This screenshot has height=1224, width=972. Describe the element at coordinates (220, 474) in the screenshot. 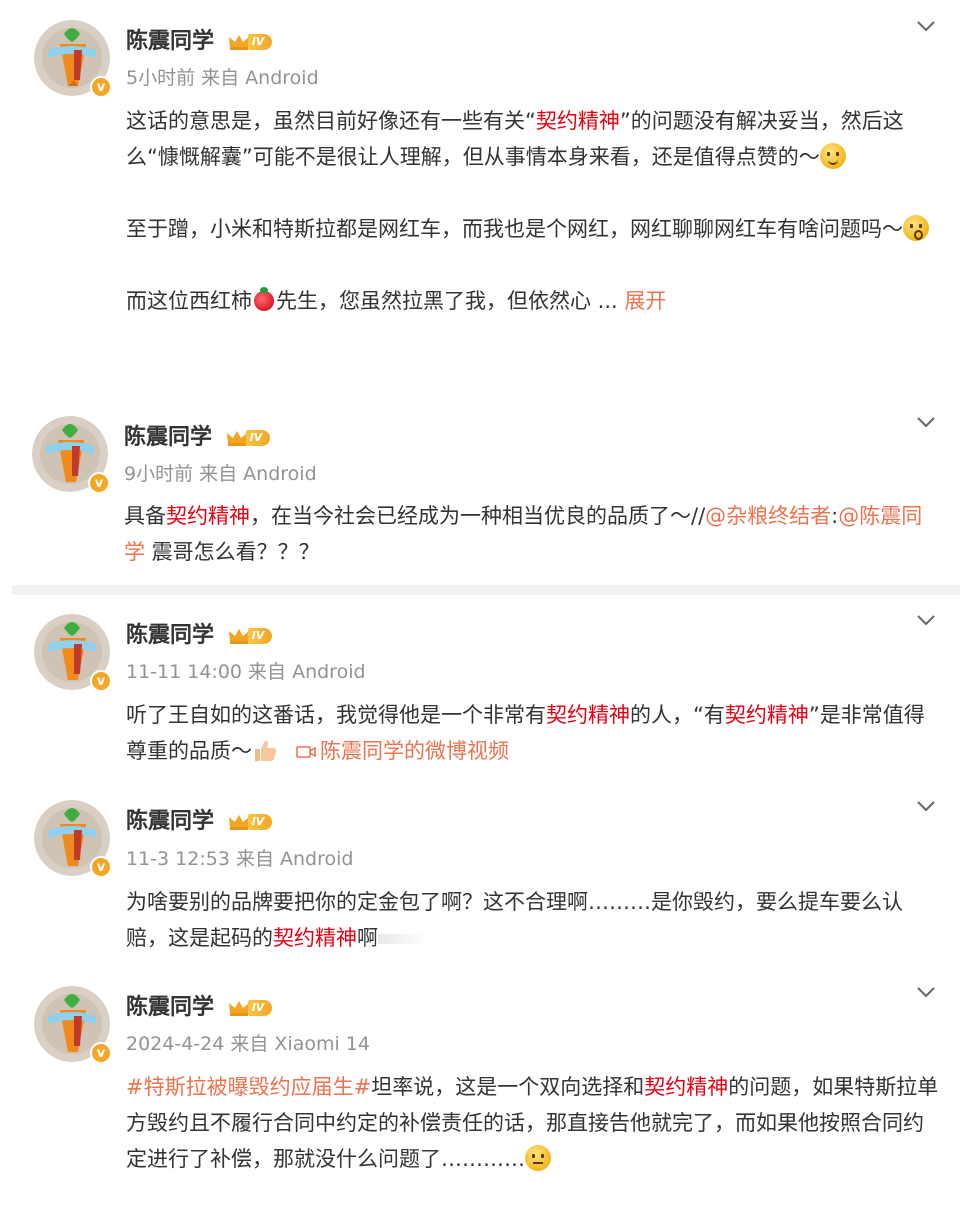

I see `post-meta: 9小时前 来自 Android` at that location.